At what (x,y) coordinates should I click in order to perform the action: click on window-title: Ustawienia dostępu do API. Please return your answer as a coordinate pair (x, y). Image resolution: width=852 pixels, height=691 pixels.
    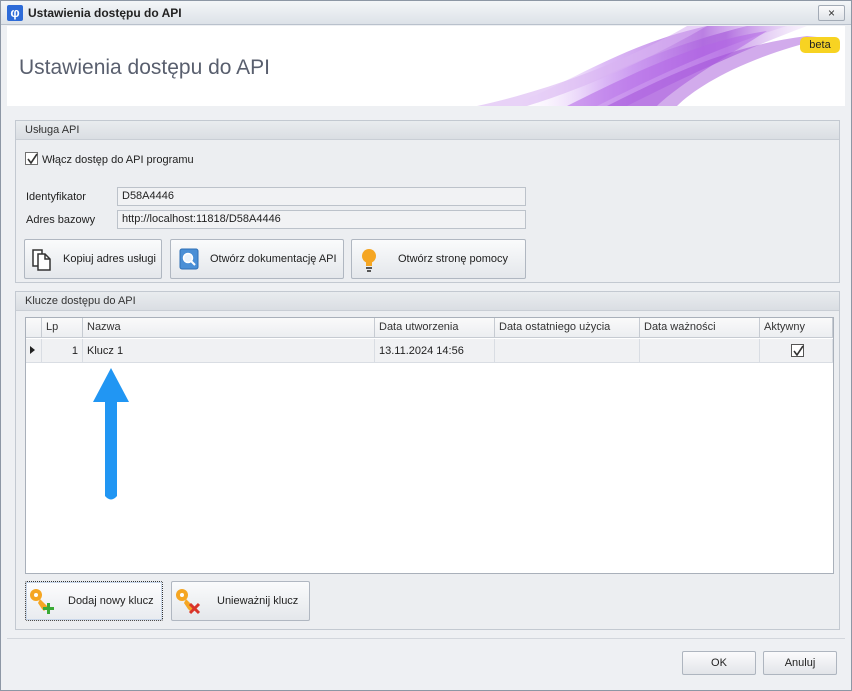
    Looking at the image, I should click on (105, 13).